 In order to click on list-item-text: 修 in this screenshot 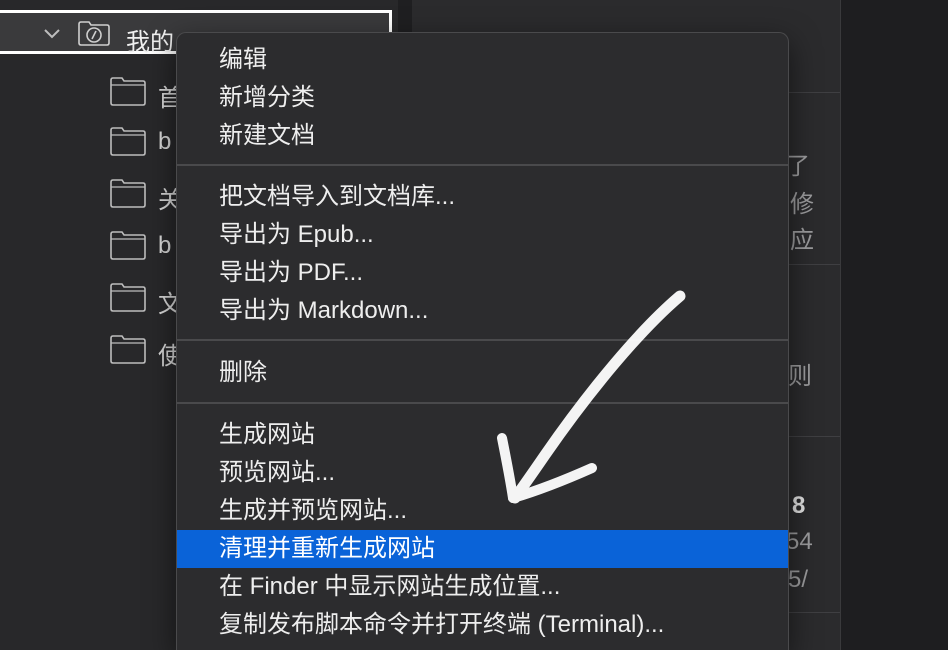, I will do `click(802, 204)`.